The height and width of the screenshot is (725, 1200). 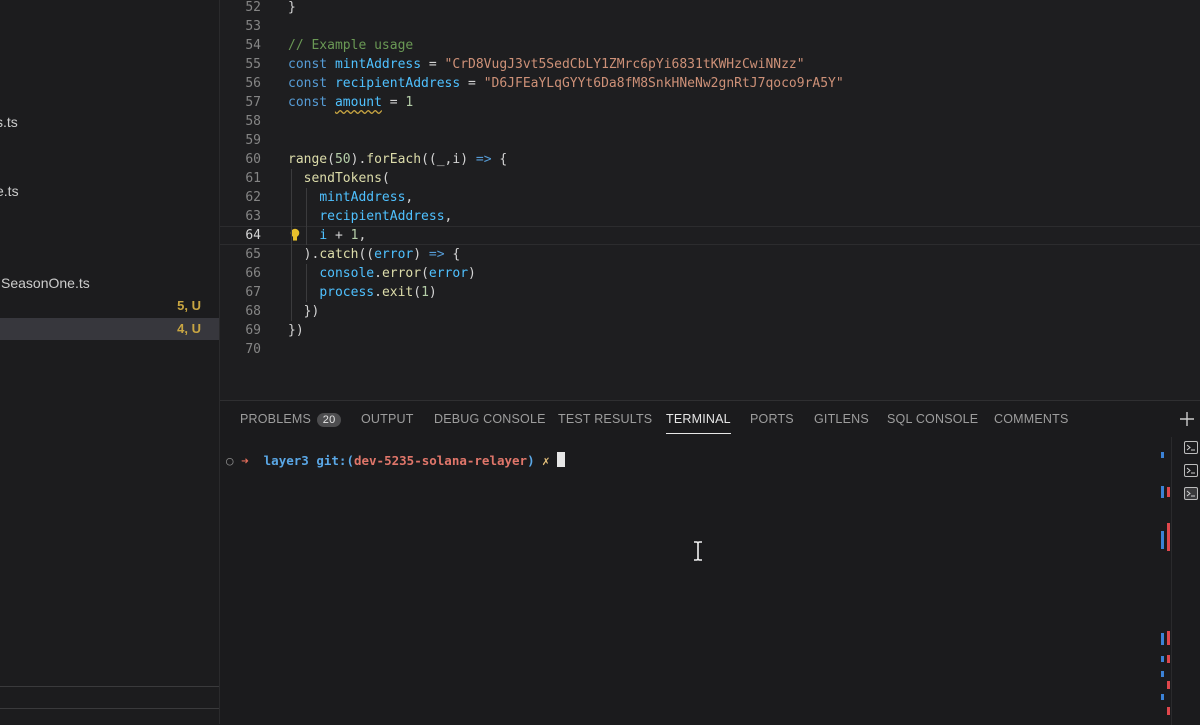 What do you see at coordinates (710, 235) in the screenshot?
I see `code-line: 64 i + 1,` at bounding box center [710, 235].